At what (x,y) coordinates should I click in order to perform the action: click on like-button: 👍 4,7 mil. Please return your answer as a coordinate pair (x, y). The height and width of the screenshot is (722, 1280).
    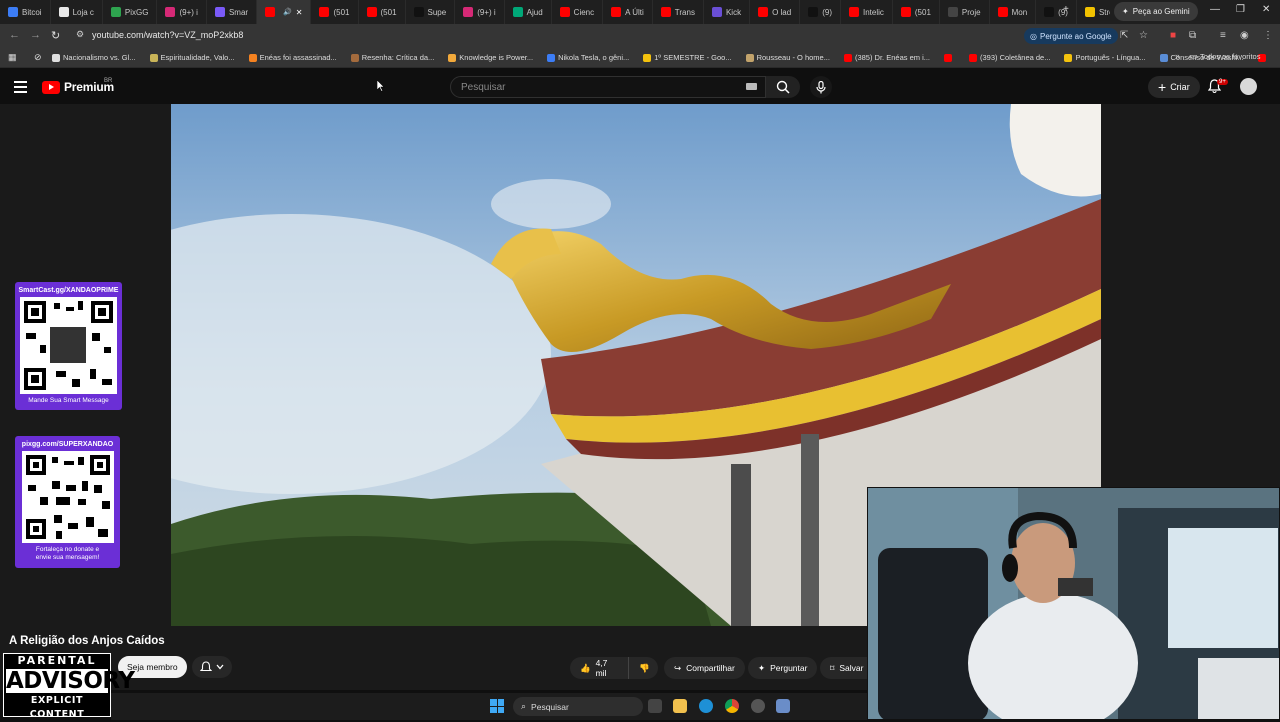
    Looking at the image, I should click on (599, 668).